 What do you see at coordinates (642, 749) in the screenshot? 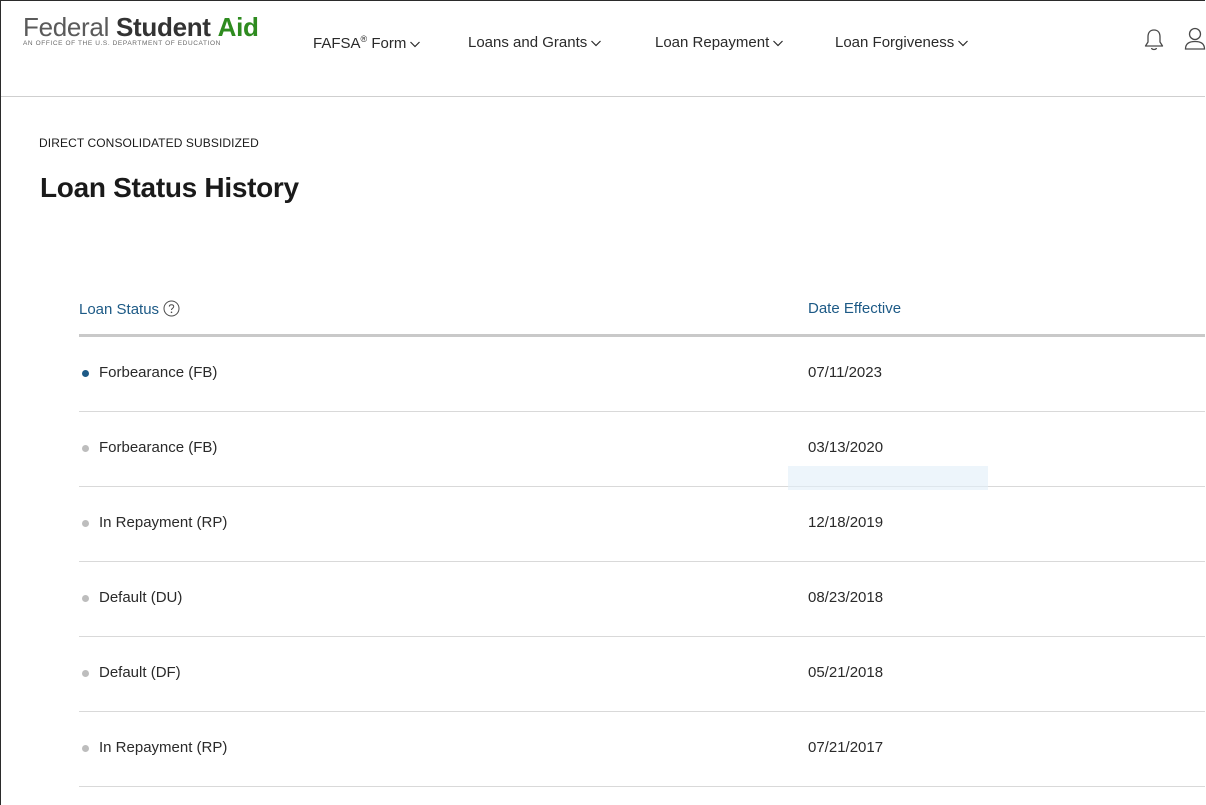
I see `table-row: In Repayment (RP) 07/21/2017` at bounding box center [642, 749].